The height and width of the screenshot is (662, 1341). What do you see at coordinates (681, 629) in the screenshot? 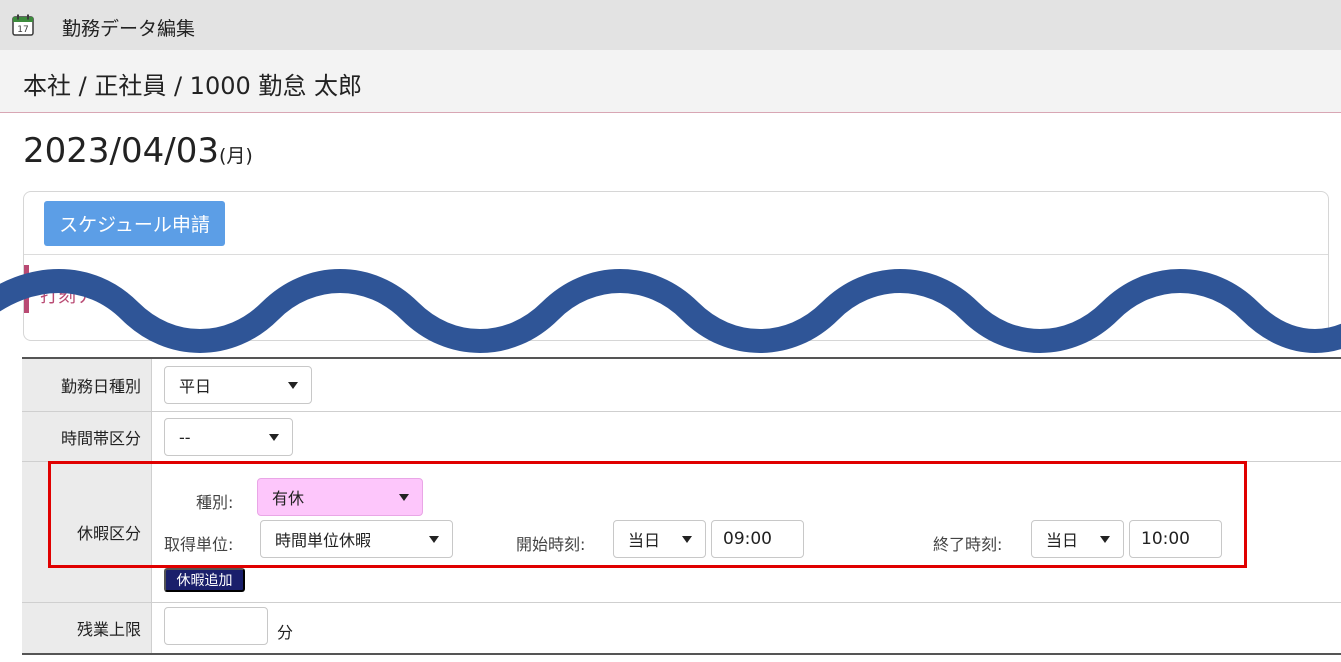
I see `overtime-limit-row: 残業上限 分` at bounding box center [681, 629].